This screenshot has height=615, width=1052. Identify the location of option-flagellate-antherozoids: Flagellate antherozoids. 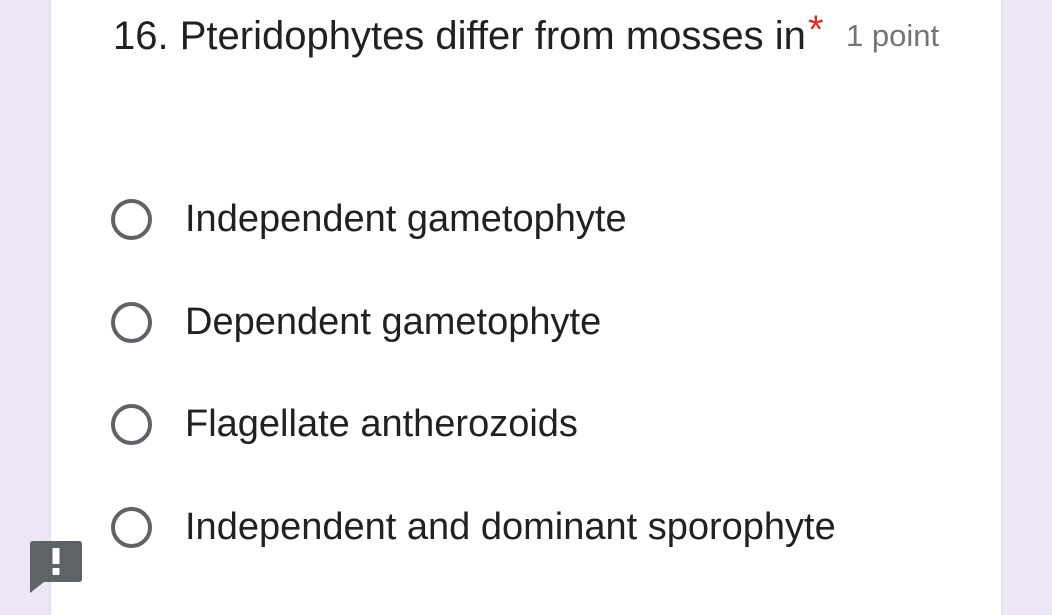
(344, 424).